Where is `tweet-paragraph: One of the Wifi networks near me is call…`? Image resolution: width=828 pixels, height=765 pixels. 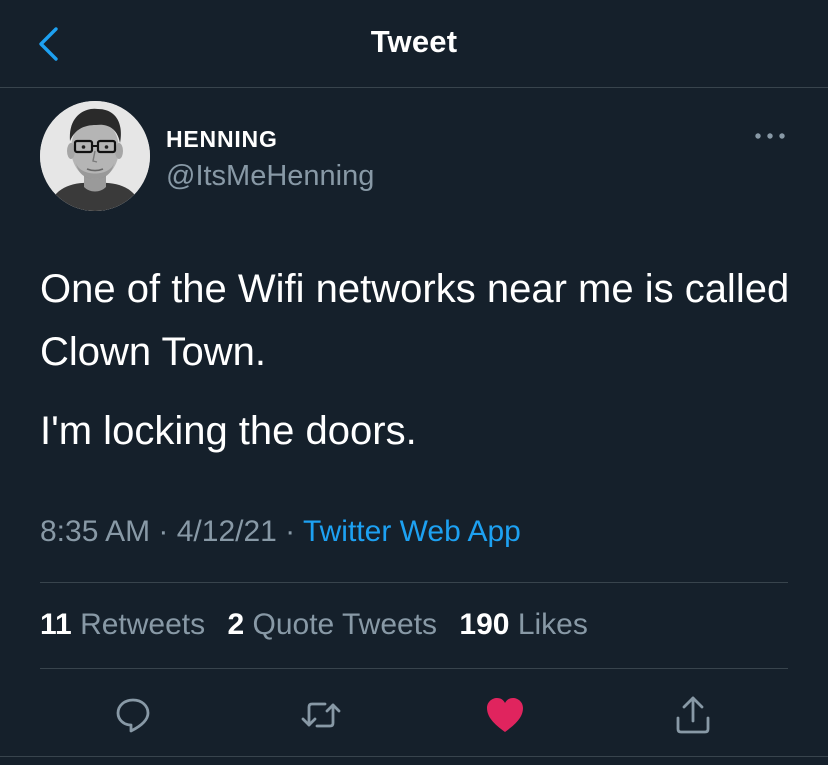 tweet-paragraph: One of the Wifi networks near me is call… is located at coordinates (415, 320).